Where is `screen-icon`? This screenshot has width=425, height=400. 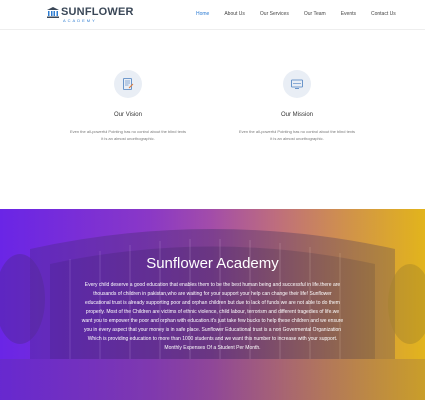
screen-icon is located at coordinates (297, 84).